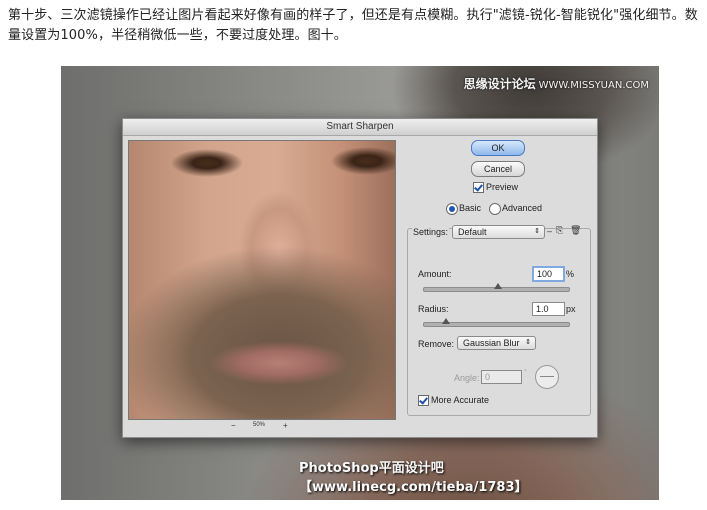 The height and width of the screenshot is (510, 707). Describe the element at coordinates (435, 274) in the screenshot. I see `amount-label: Amount:` at that location.